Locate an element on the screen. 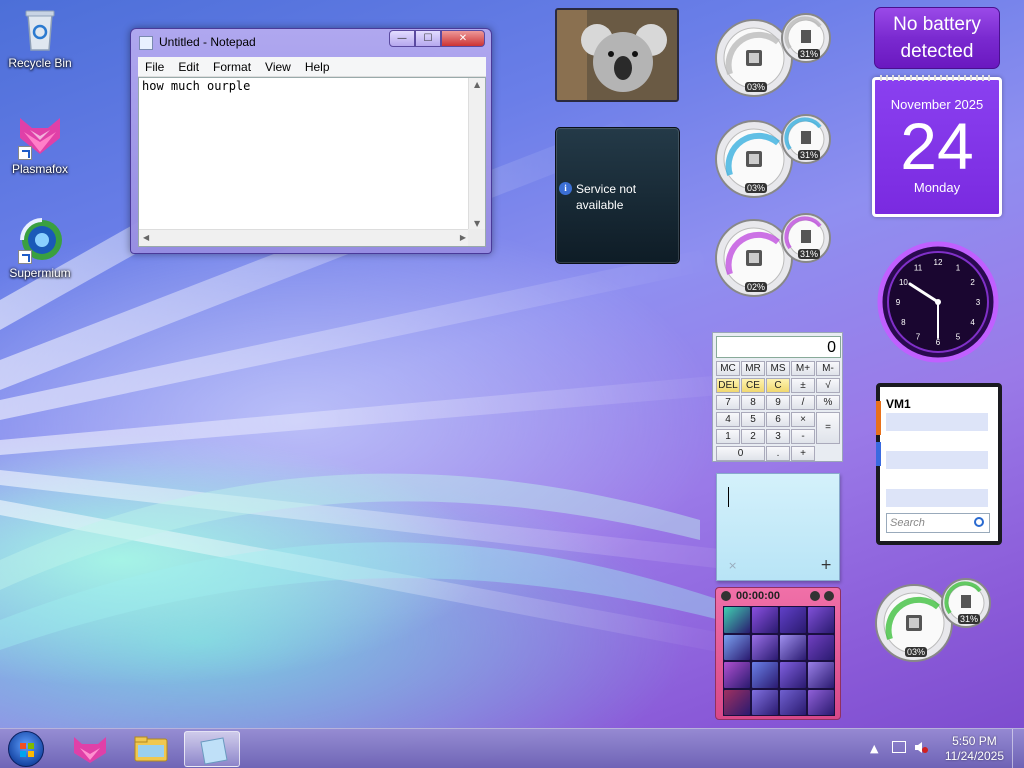  calculator-key: - is located at coordinates (803, 436).